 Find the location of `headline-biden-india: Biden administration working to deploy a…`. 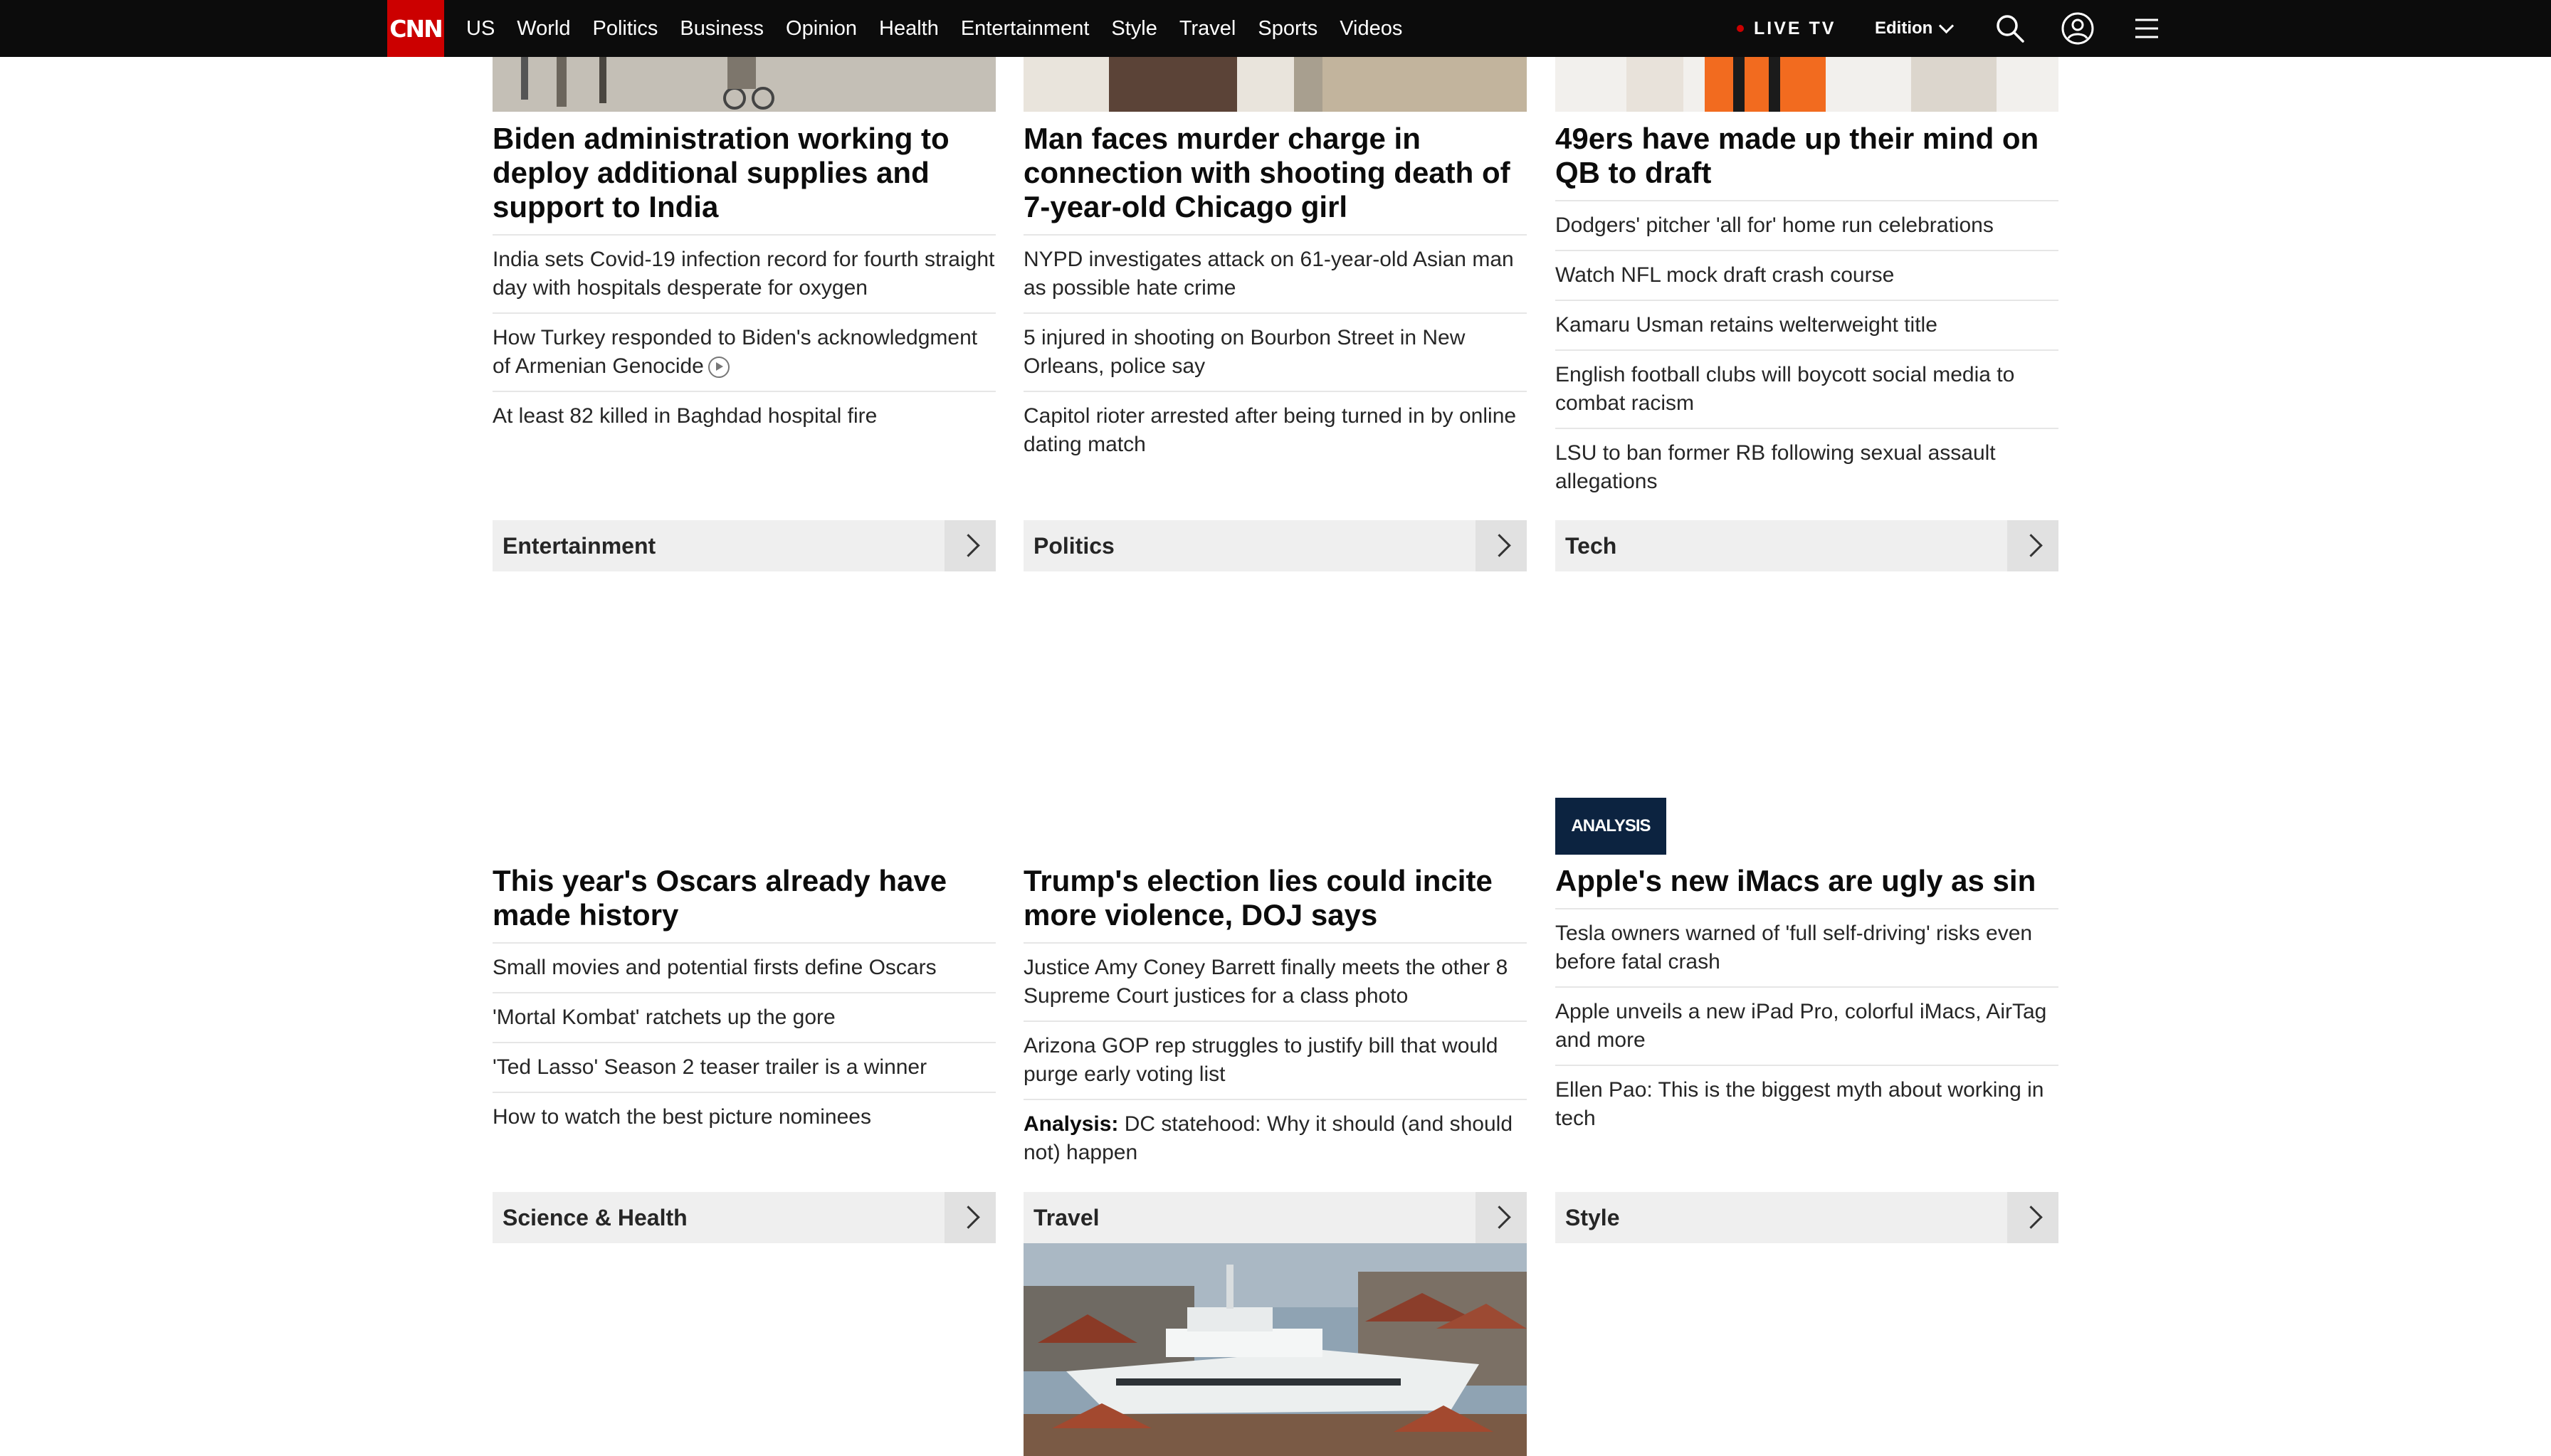

headline-biden-india: Biden administration working to deploy a… is located at coordinates (745, 173).